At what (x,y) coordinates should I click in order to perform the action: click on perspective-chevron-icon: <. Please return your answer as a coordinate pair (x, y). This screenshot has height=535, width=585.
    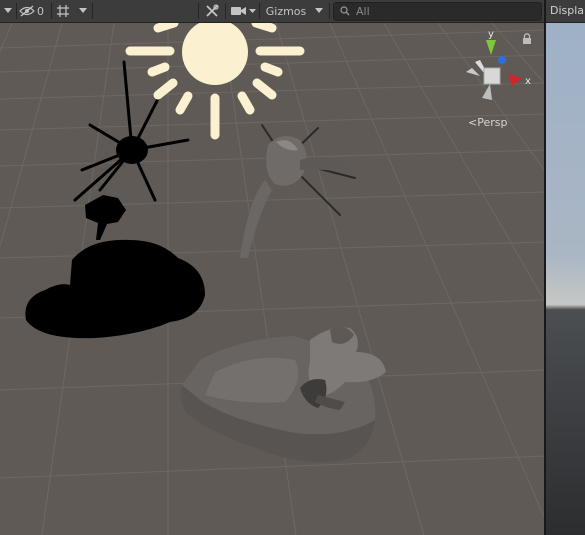
    Looking at the image, I should click on (473, 122).